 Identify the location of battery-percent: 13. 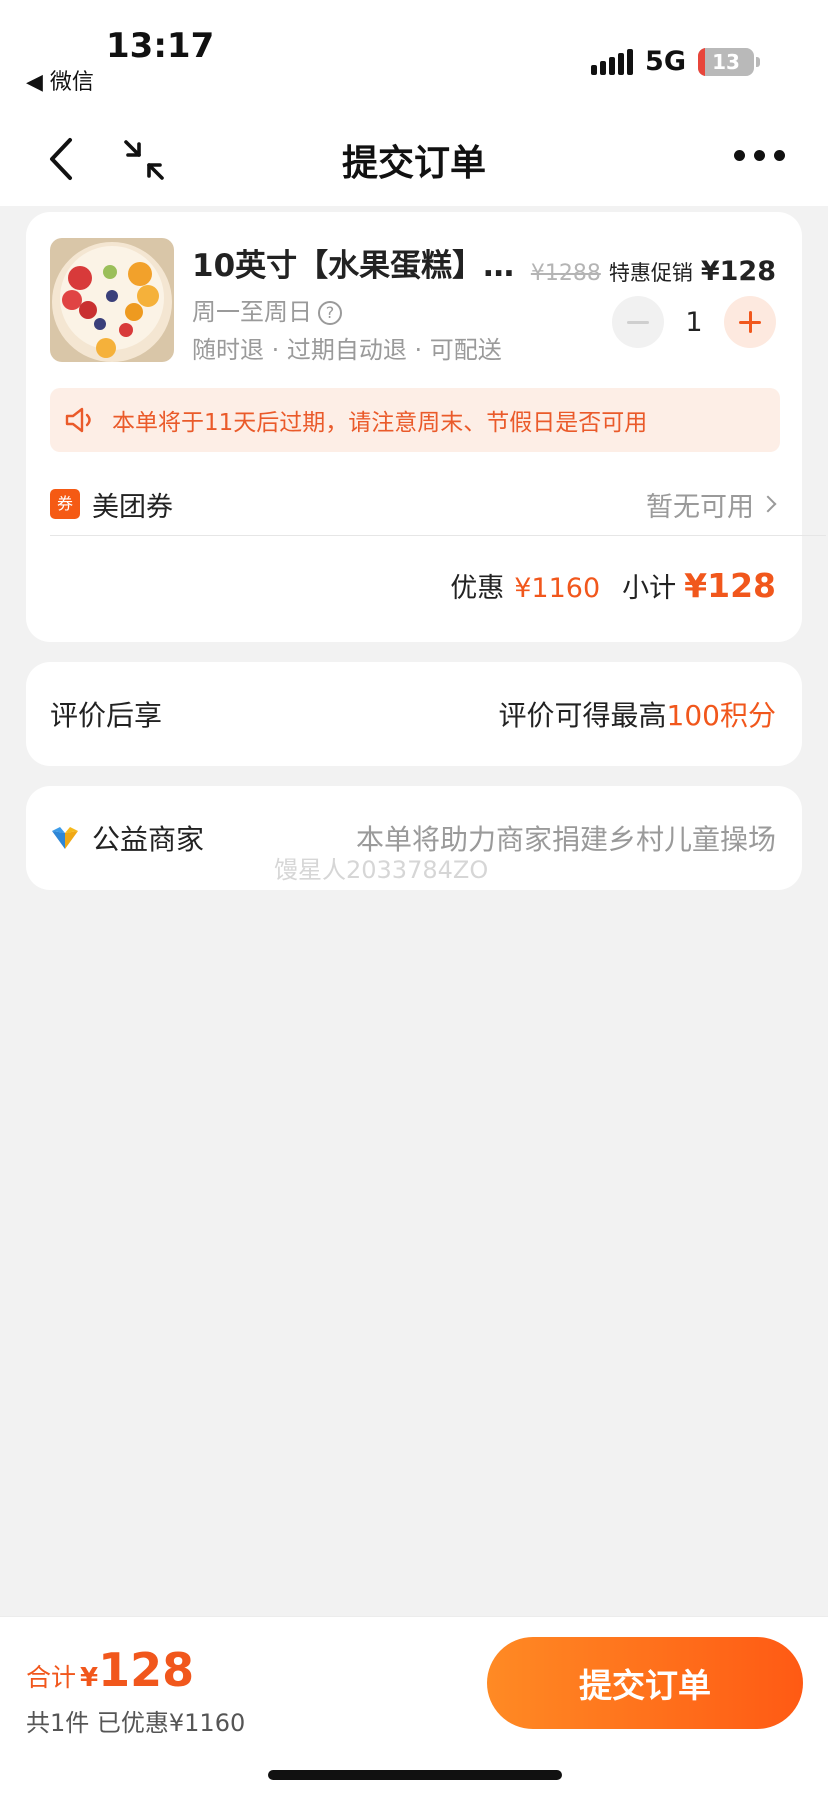
(726, 61).